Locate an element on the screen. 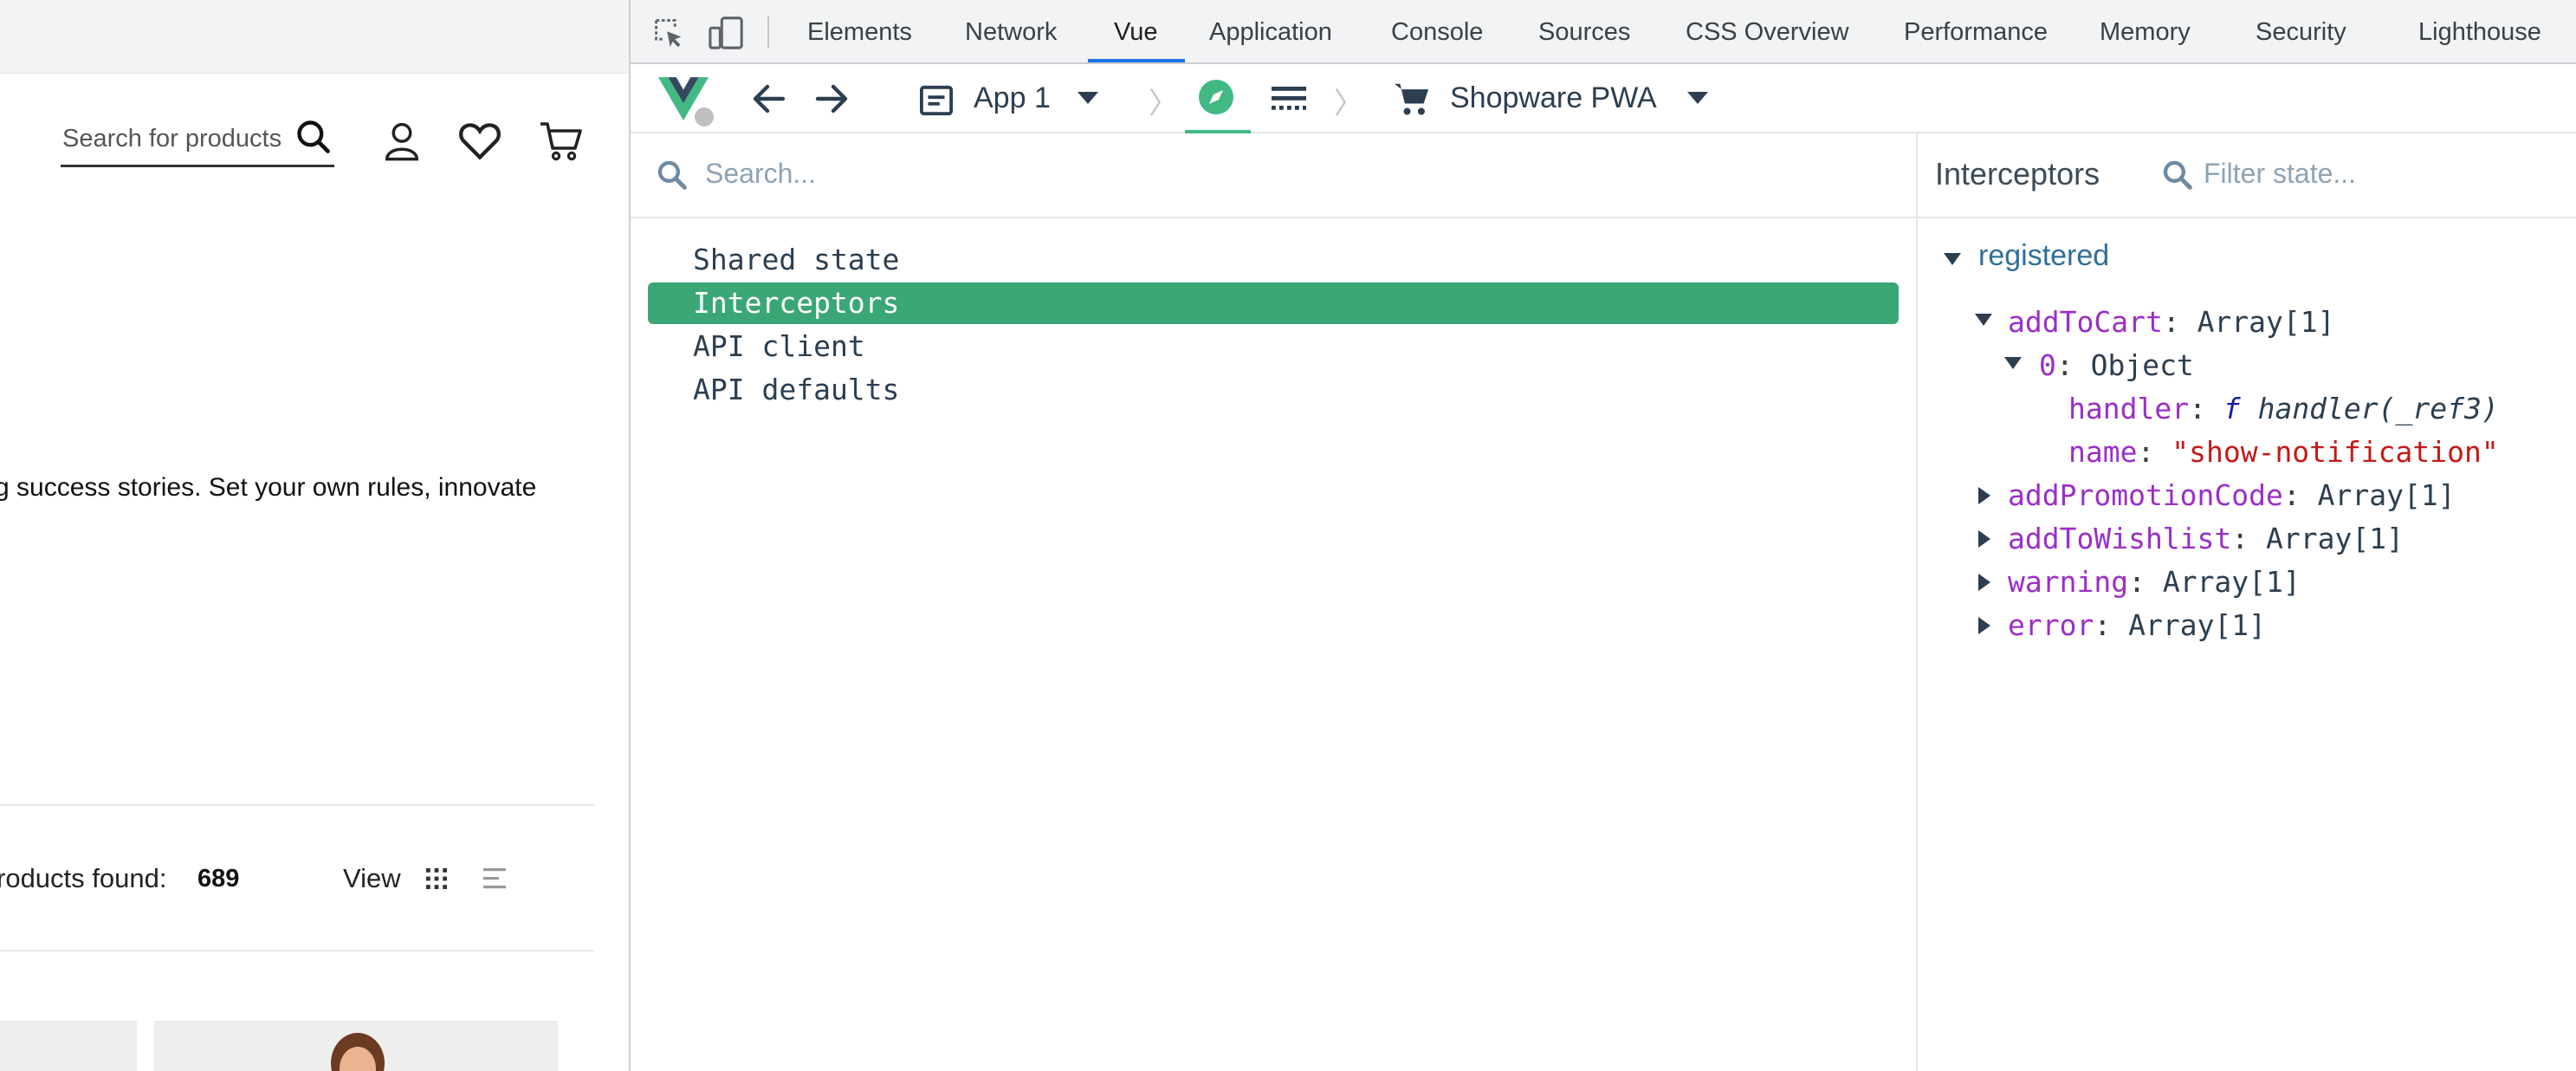 The image size is (2576, 1071). state-entry-error: error: Array[1] is located at coordinates (2137, 626).